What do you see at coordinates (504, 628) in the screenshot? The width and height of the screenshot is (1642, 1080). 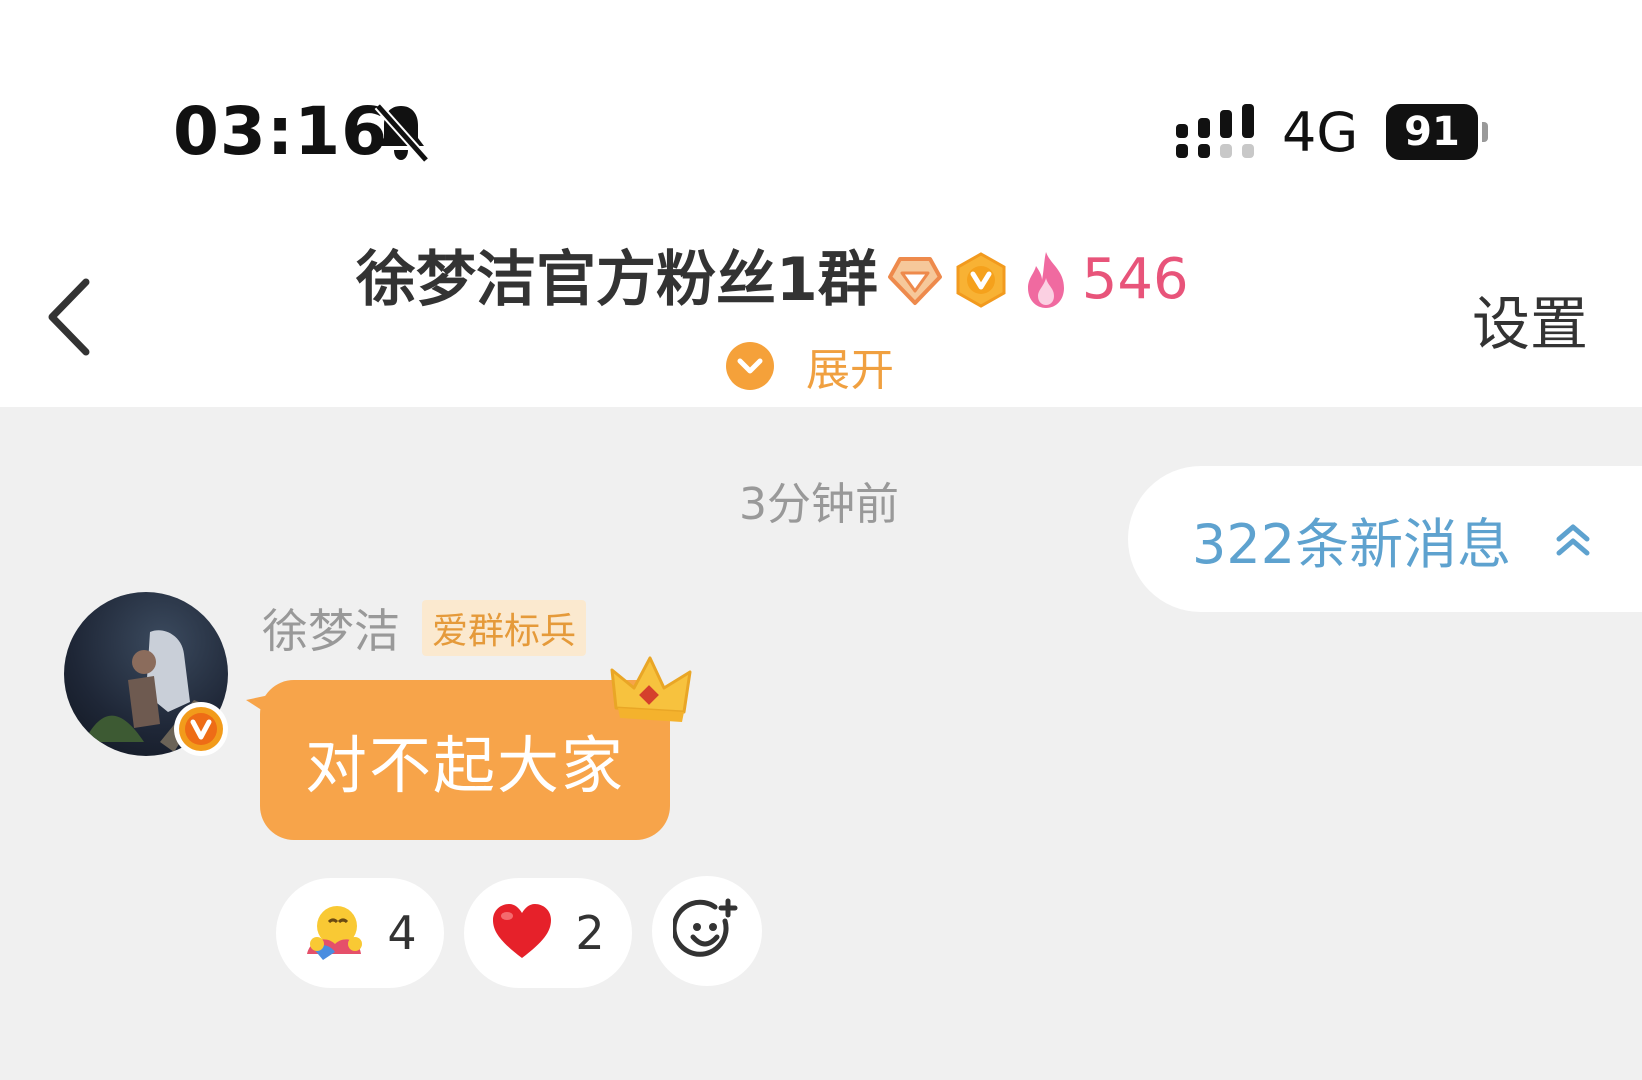 I see `sender-title-tag: 爱群标兵` at bounding box center [504, 628].